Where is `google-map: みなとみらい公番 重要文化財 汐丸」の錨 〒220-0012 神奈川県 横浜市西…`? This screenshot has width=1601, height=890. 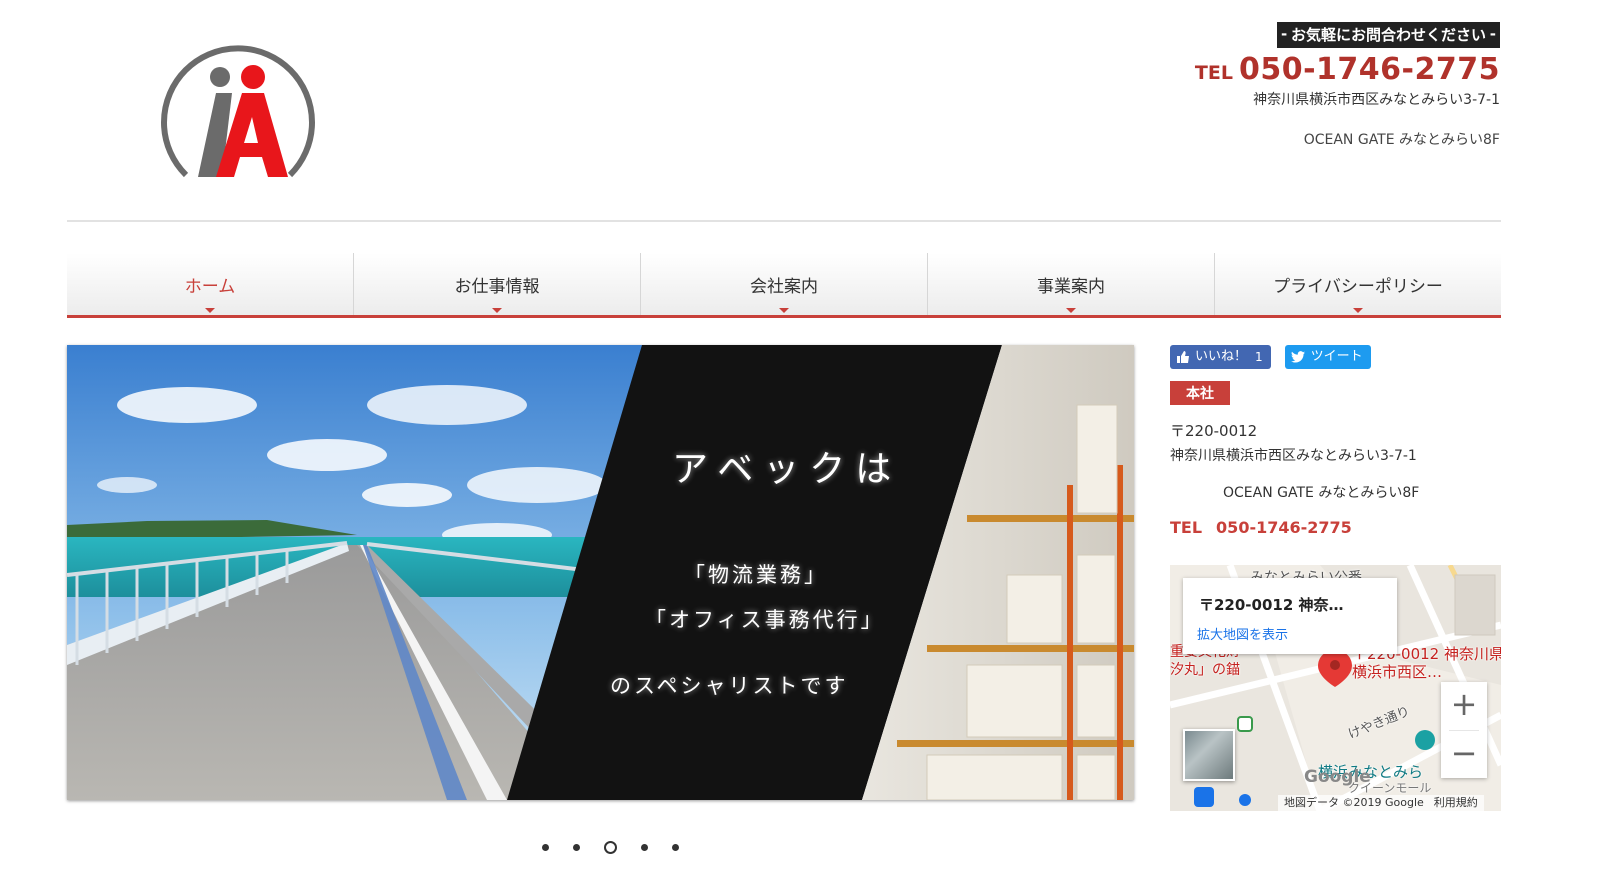
google-map: みなとみらい公番 重要文化財 汐丸」の錨 〒220-0012 神奈川県 横浜市西… is located at coordinates (1335, 688).